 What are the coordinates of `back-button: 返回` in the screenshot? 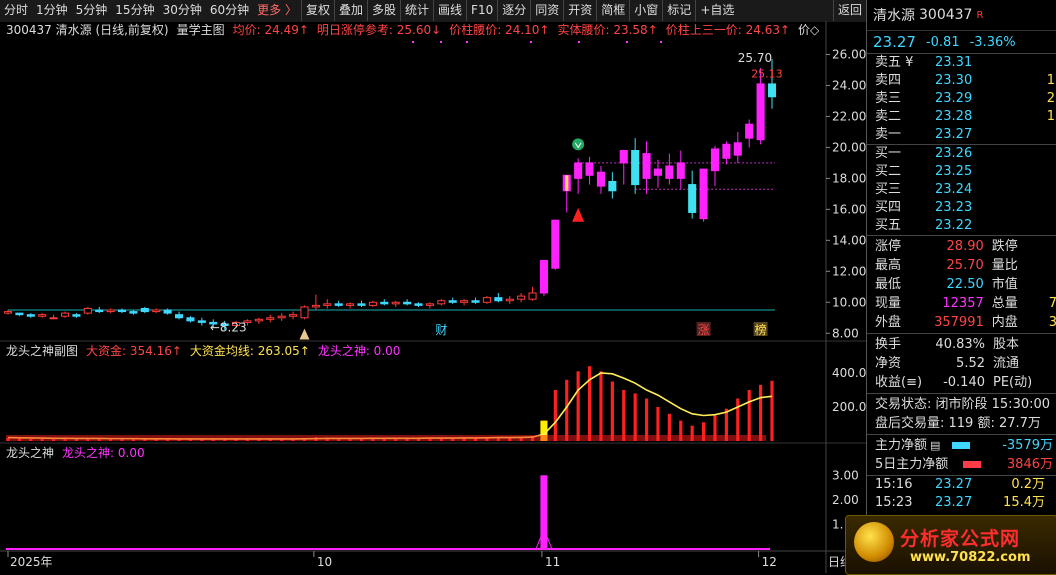 It's located at (849, 10).